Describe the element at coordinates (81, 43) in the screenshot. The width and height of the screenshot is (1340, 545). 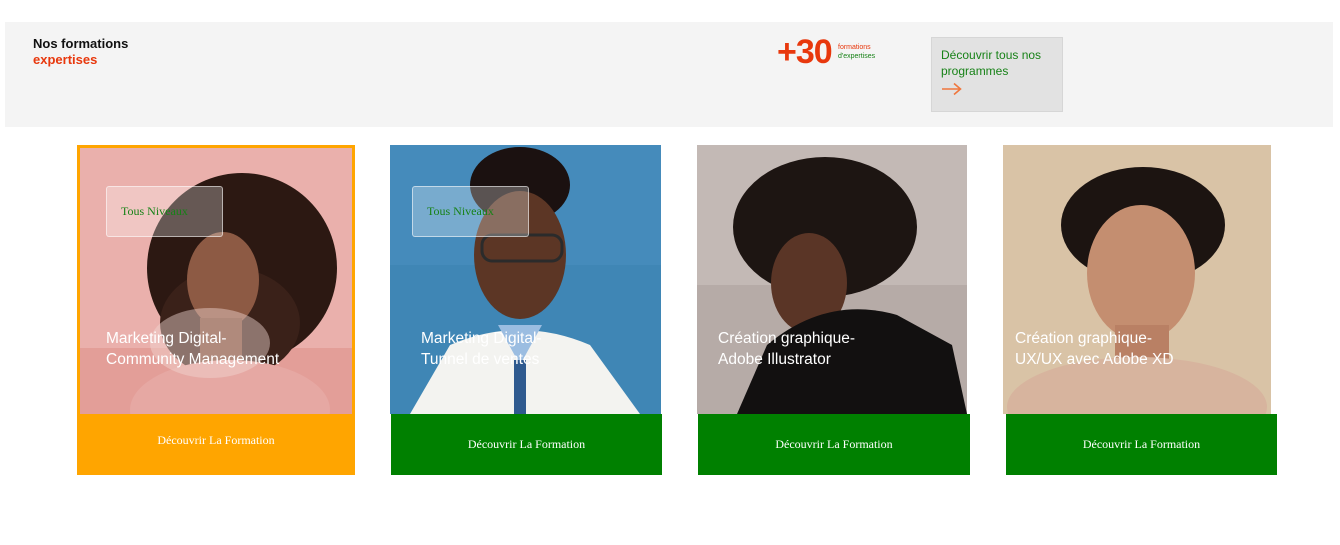
I see `section-title-line1: Nos formations` at that location.